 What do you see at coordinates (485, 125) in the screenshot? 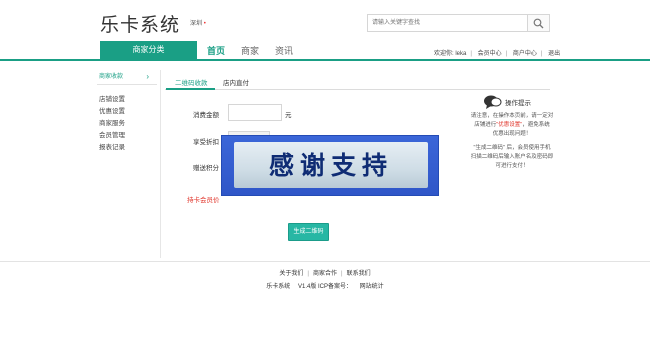
I see `tip-line-2a: 店铺进行` at bounding box center [485, 125].